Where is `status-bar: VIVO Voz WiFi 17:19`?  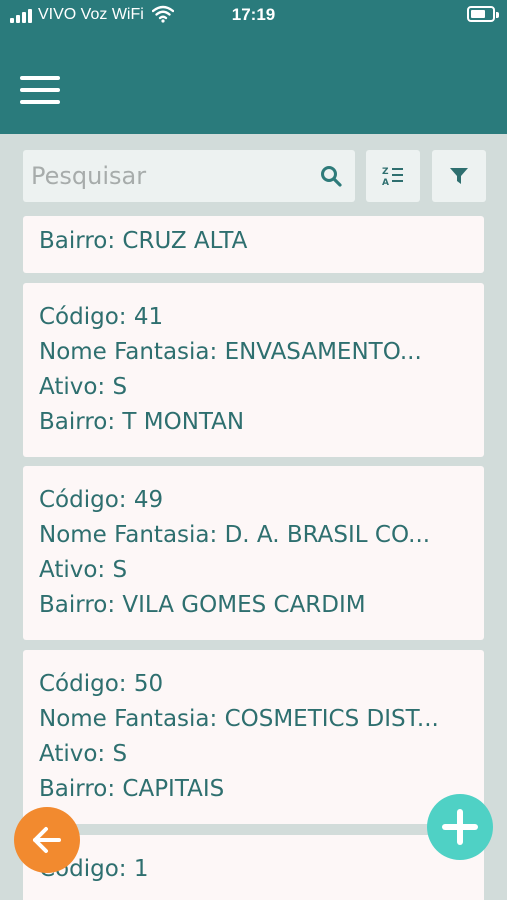 status-bar: VIVO Voz WiFi 17:19 is located at coordinates (253, 15).